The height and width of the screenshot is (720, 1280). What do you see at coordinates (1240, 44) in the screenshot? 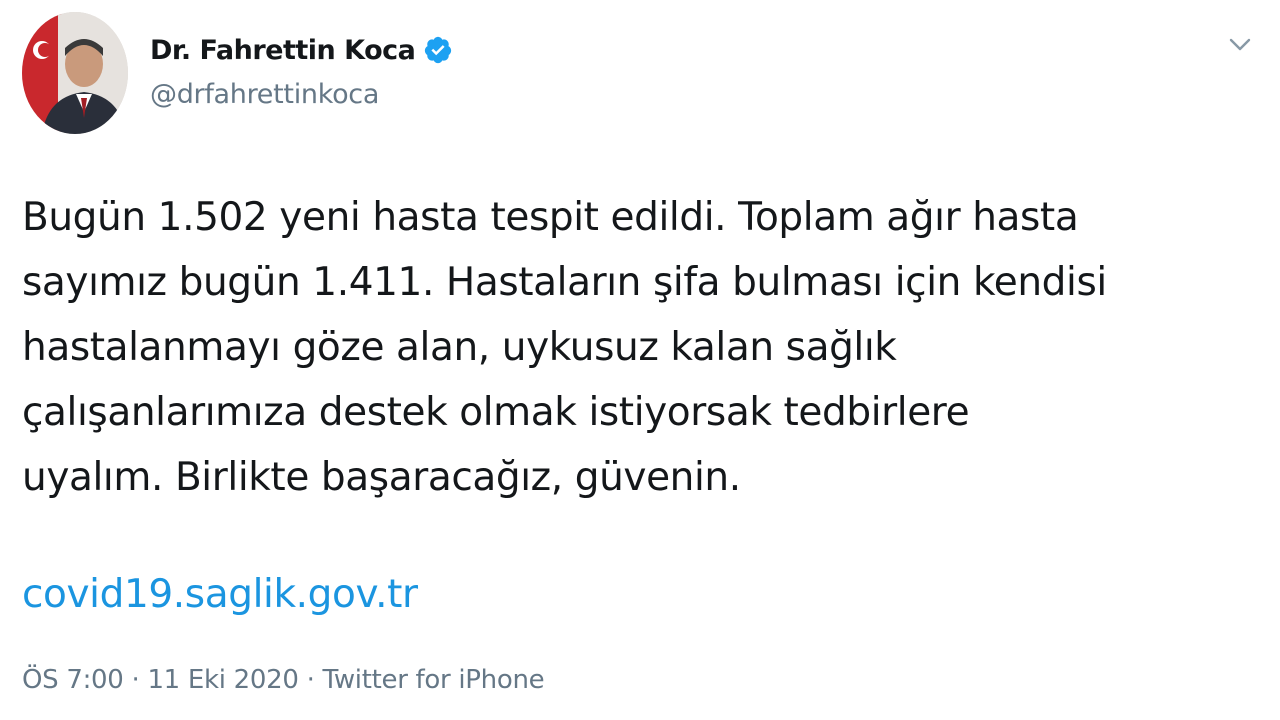
I see `chevron-down-icon` at bounding box center [1240, 44].